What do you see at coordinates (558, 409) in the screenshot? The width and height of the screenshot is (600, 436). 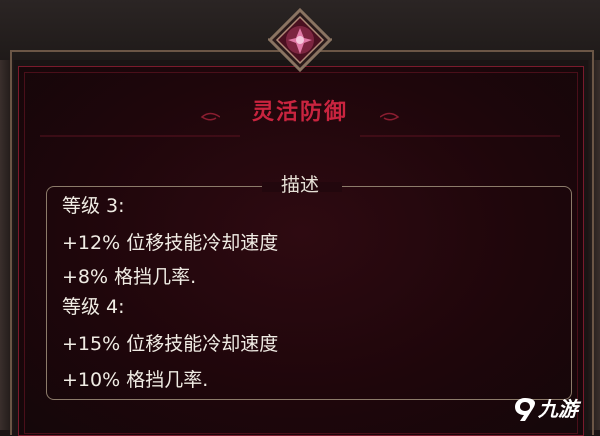 I see `watermark-text: 九游` at bounding box center [558, 409].